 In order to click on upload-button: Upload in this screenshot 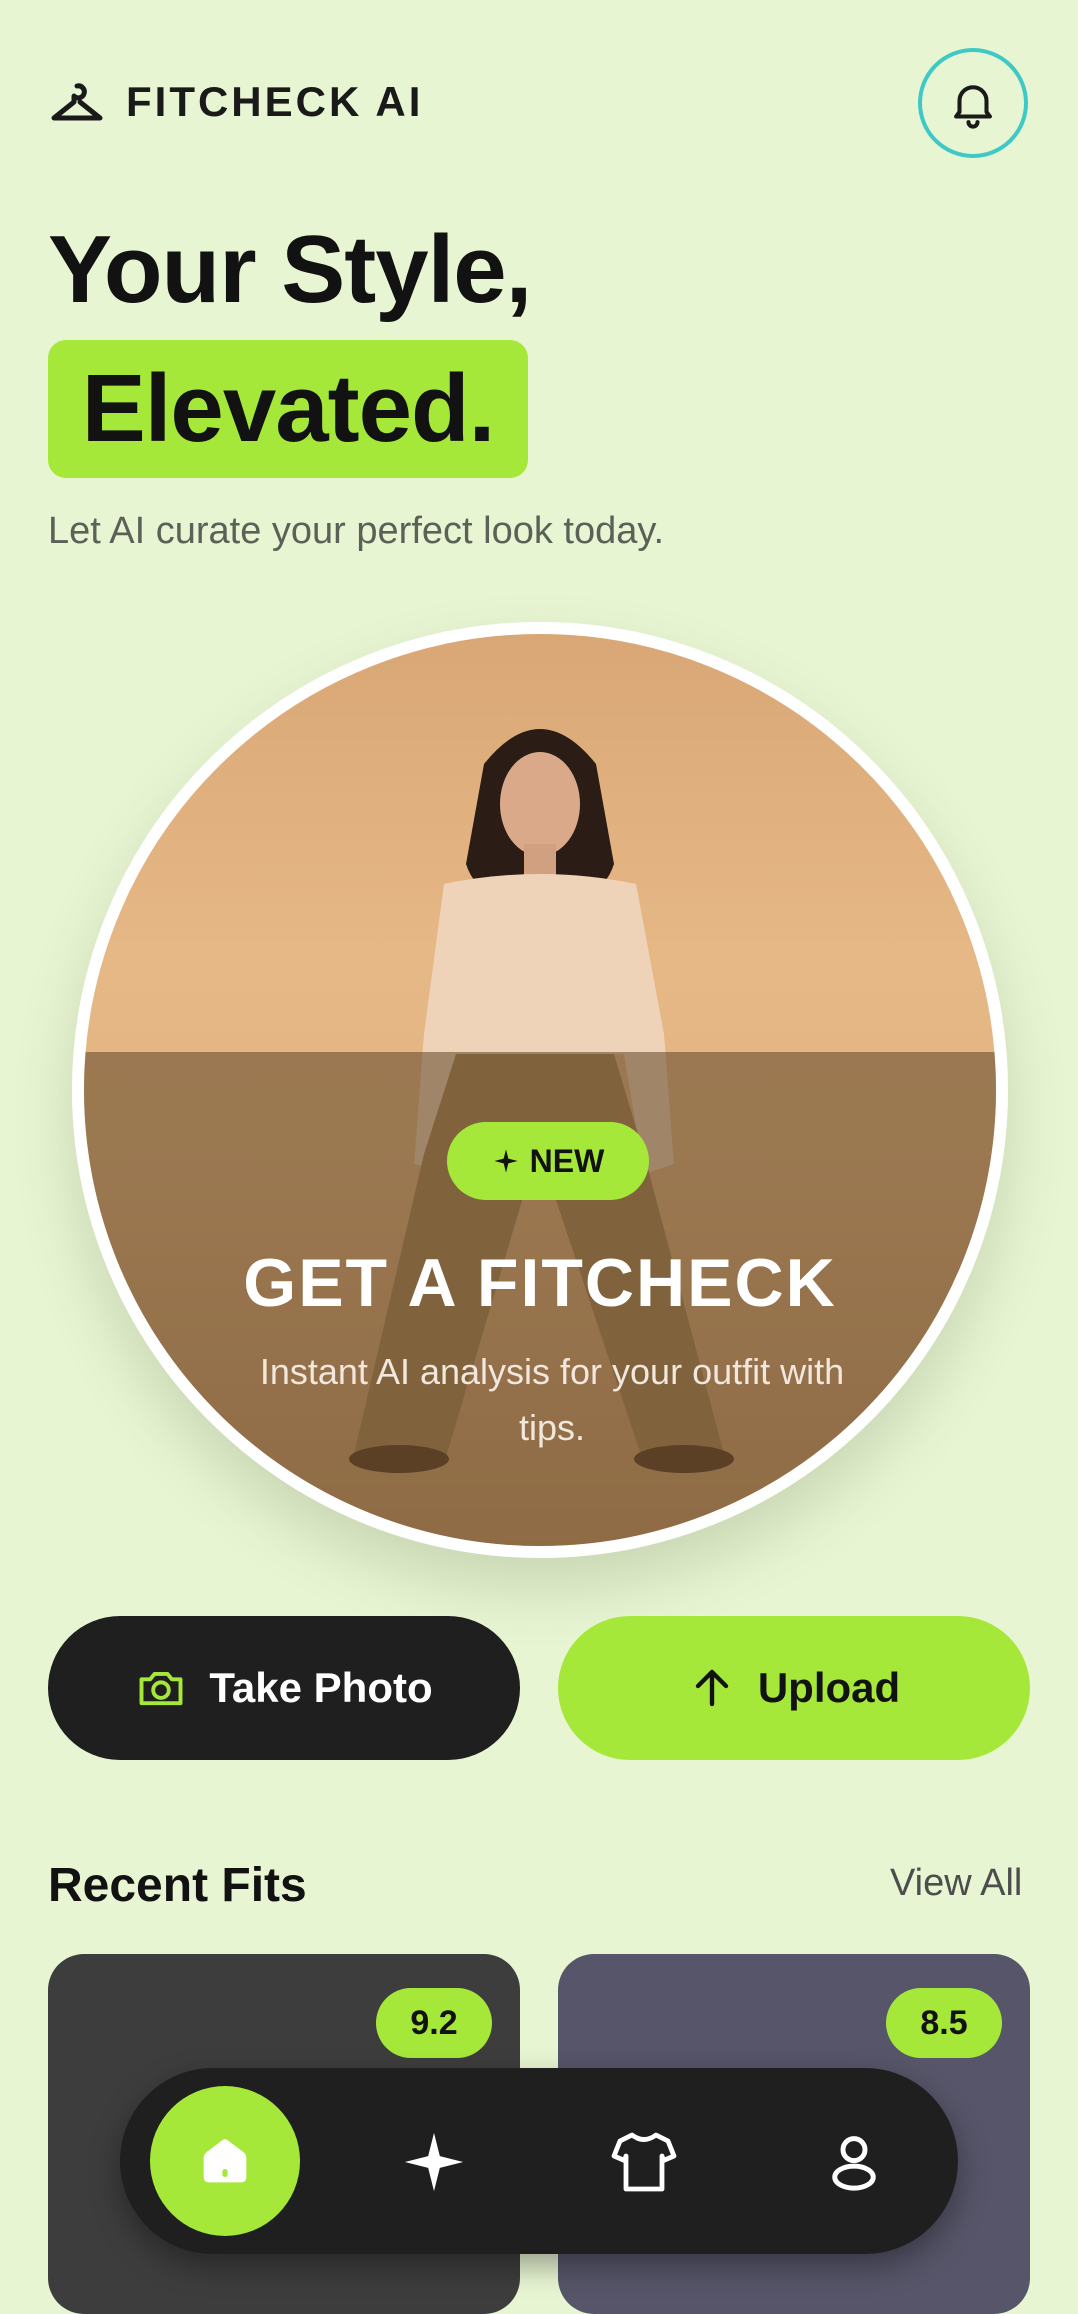, I will do `click(794, 1688)`.